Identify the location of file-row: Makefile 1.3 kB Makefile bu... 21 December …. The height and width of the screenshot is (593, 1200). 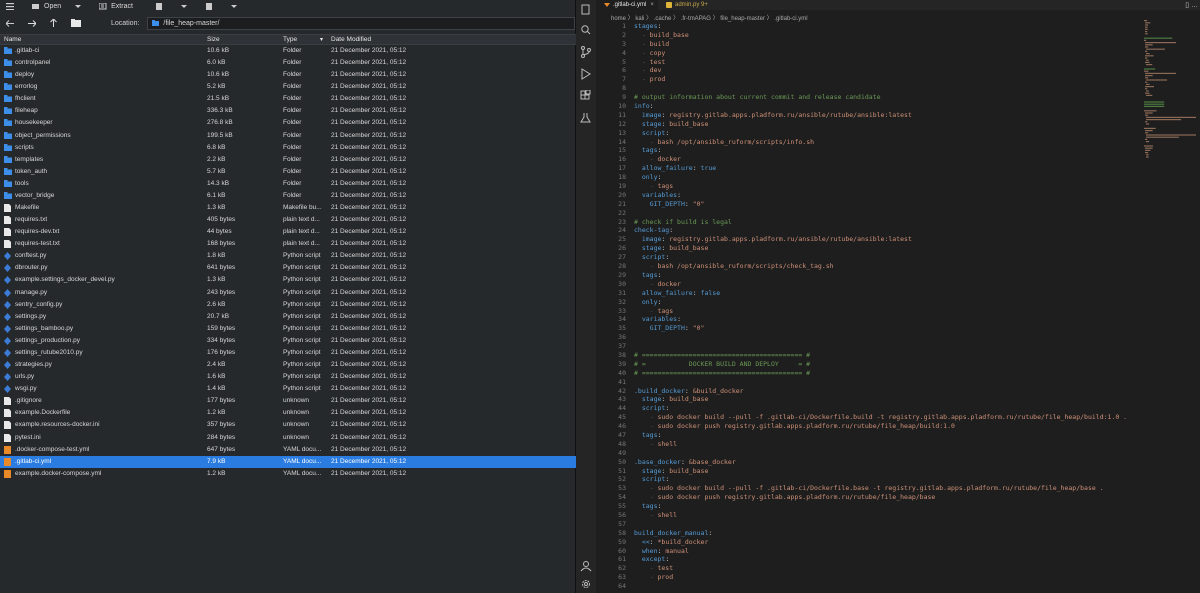
(288, 208).